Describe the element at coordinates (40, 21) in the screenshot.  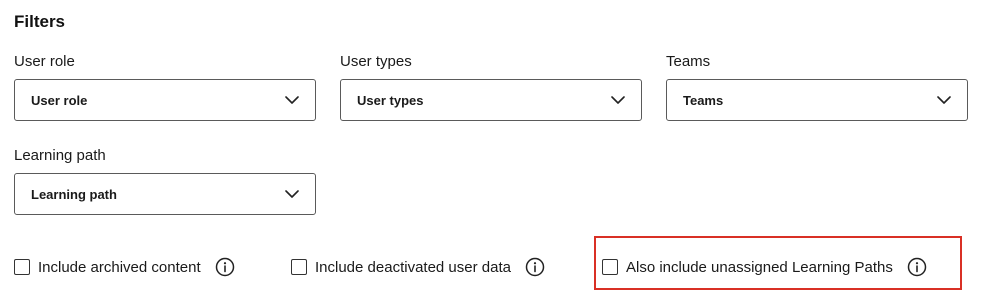
I see `filters-heading: Filters` at that location.